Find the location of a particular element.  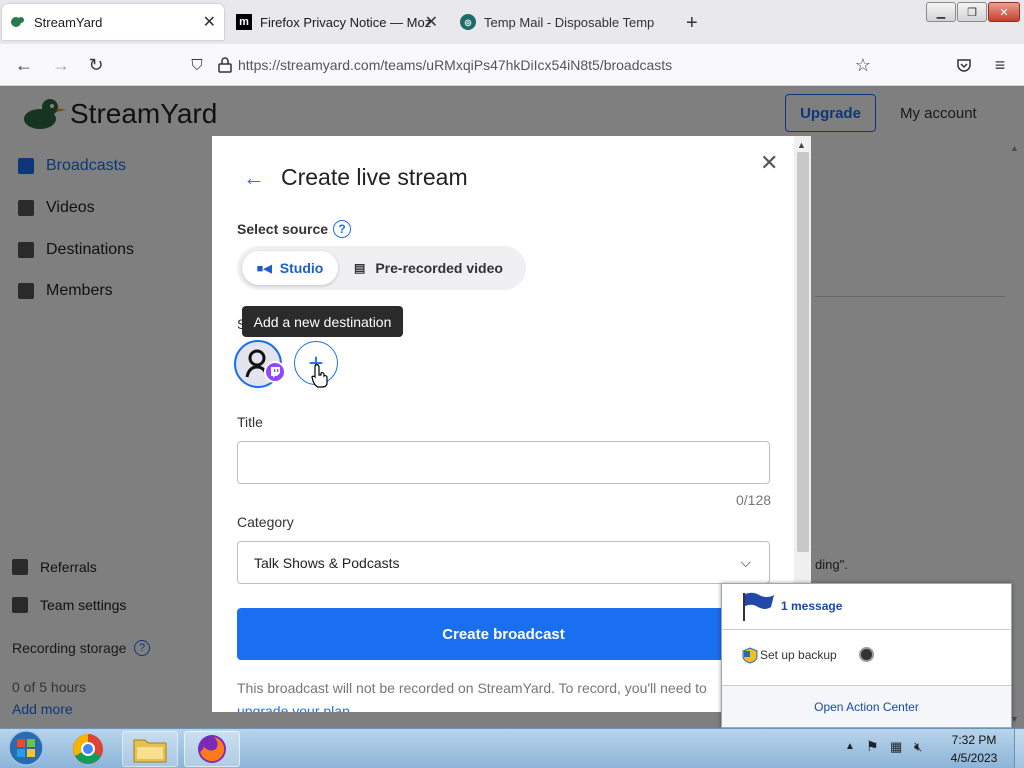

bookmark-star-icon: ☆ is located at coordinates (863, 65).